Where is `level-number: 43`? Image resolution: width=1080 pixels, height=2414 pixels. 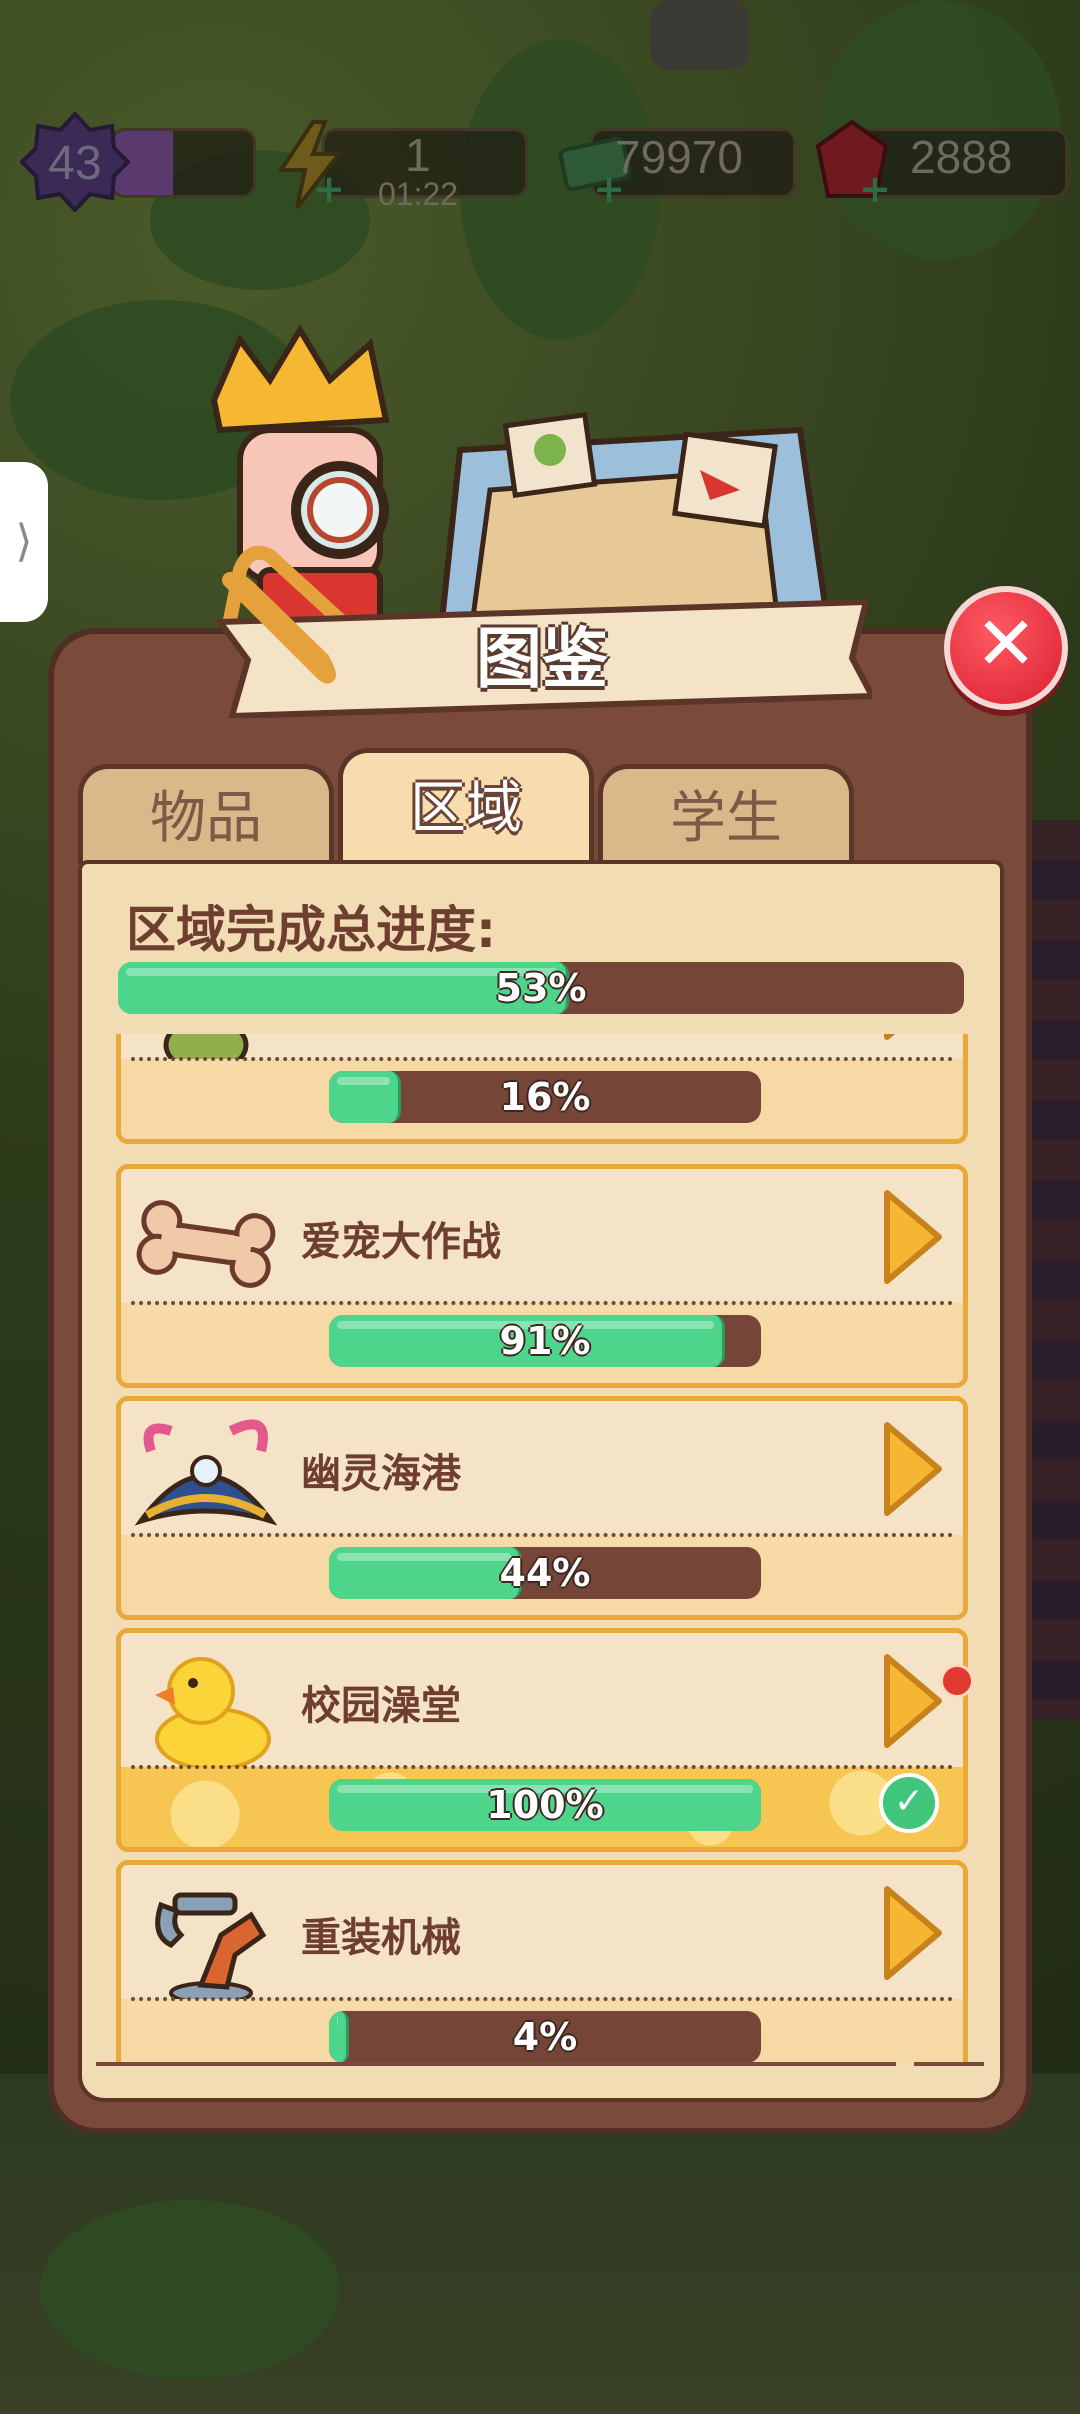
level-number: 43 is located at coordinates (75, 163).